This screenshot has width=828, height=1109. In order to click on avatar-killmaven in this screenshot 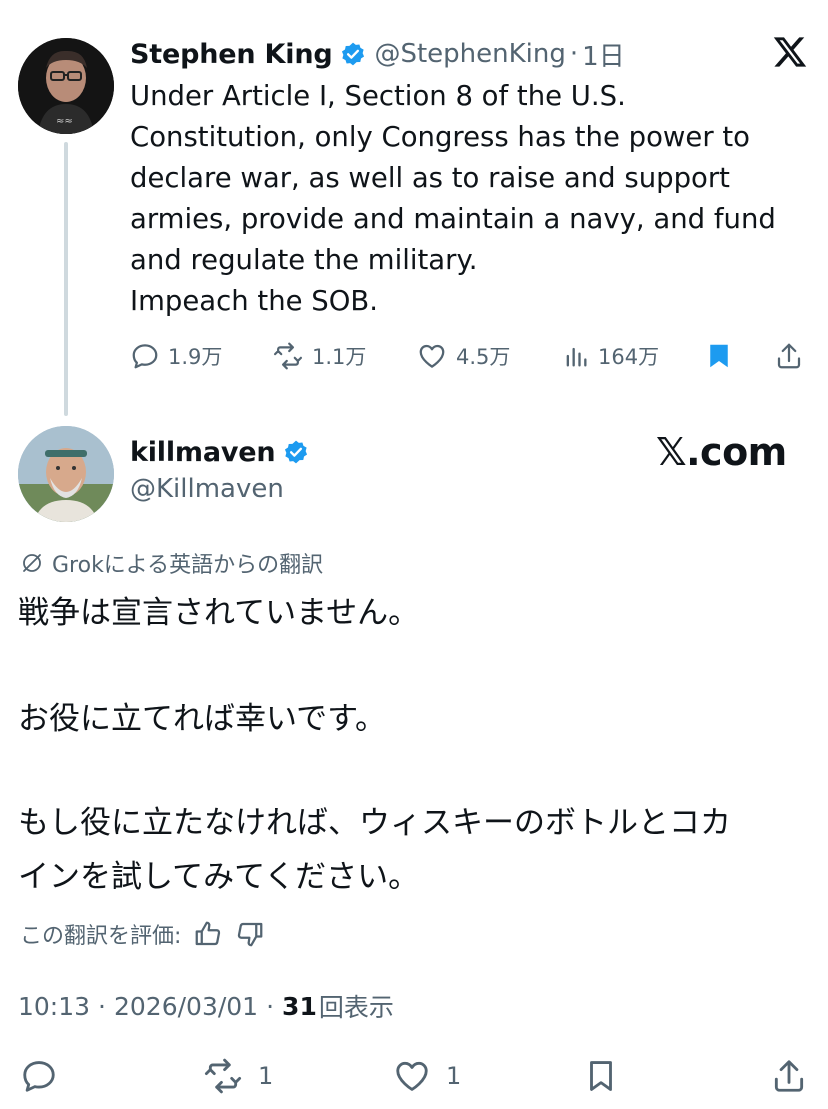, I will do `click(66, 474)`.